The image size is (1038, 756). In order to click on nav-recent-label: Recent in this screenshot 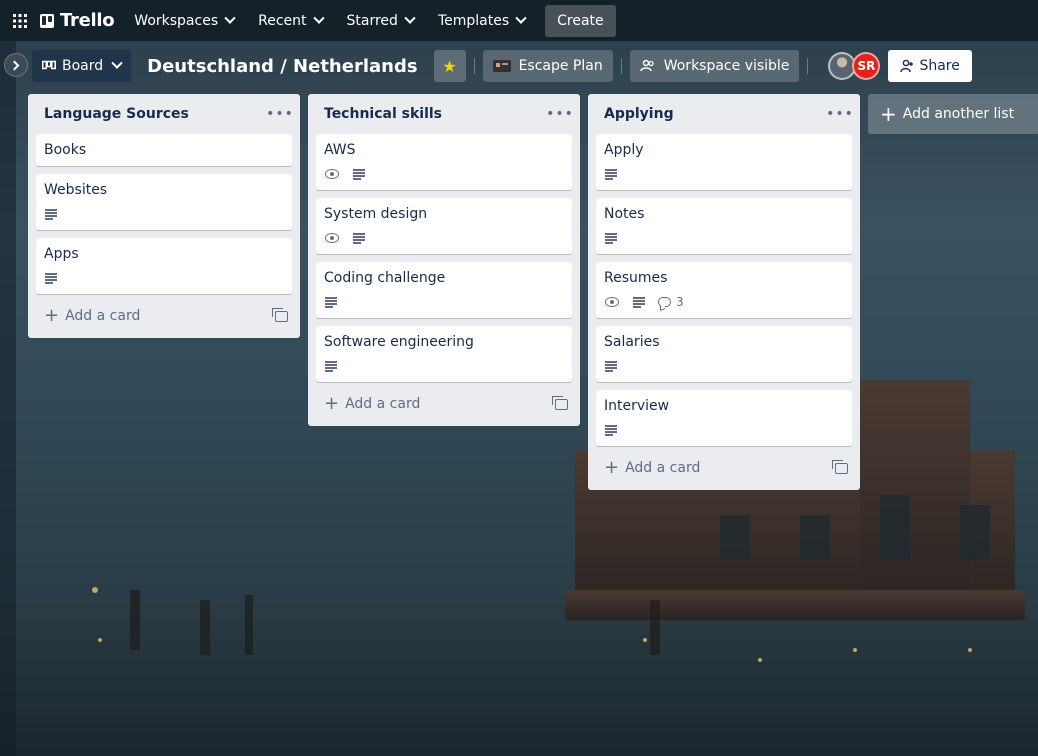, I will do `click(282, 20)`.